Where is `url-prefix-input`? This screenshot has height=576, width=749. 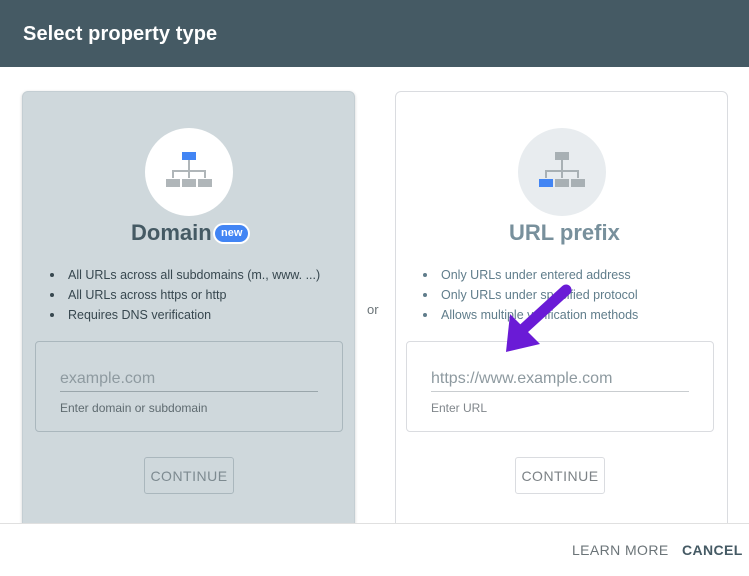
url-prefix-input is located at coordinates (560, 379).